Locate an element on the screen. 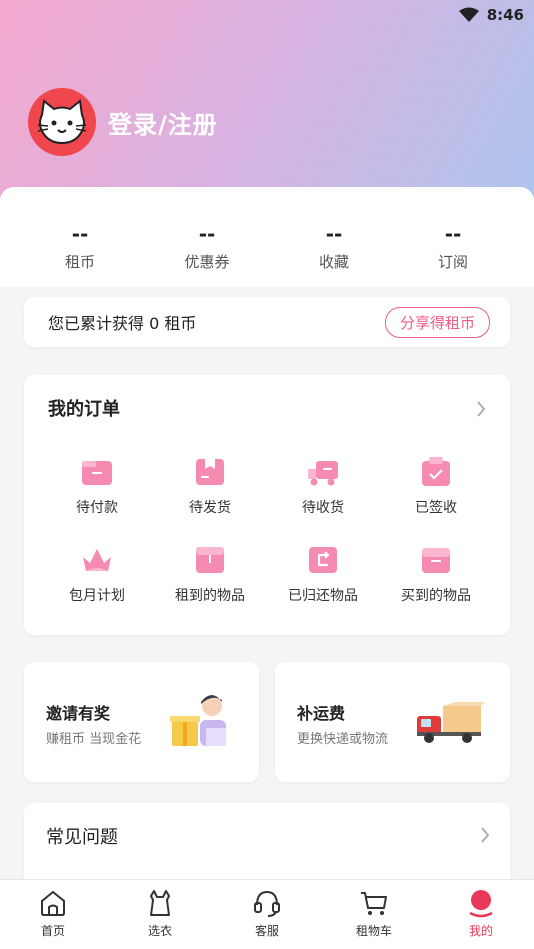 This screenshot has height=949, width=534. order-signed: 已签收 is located at coordinates (436, 486).